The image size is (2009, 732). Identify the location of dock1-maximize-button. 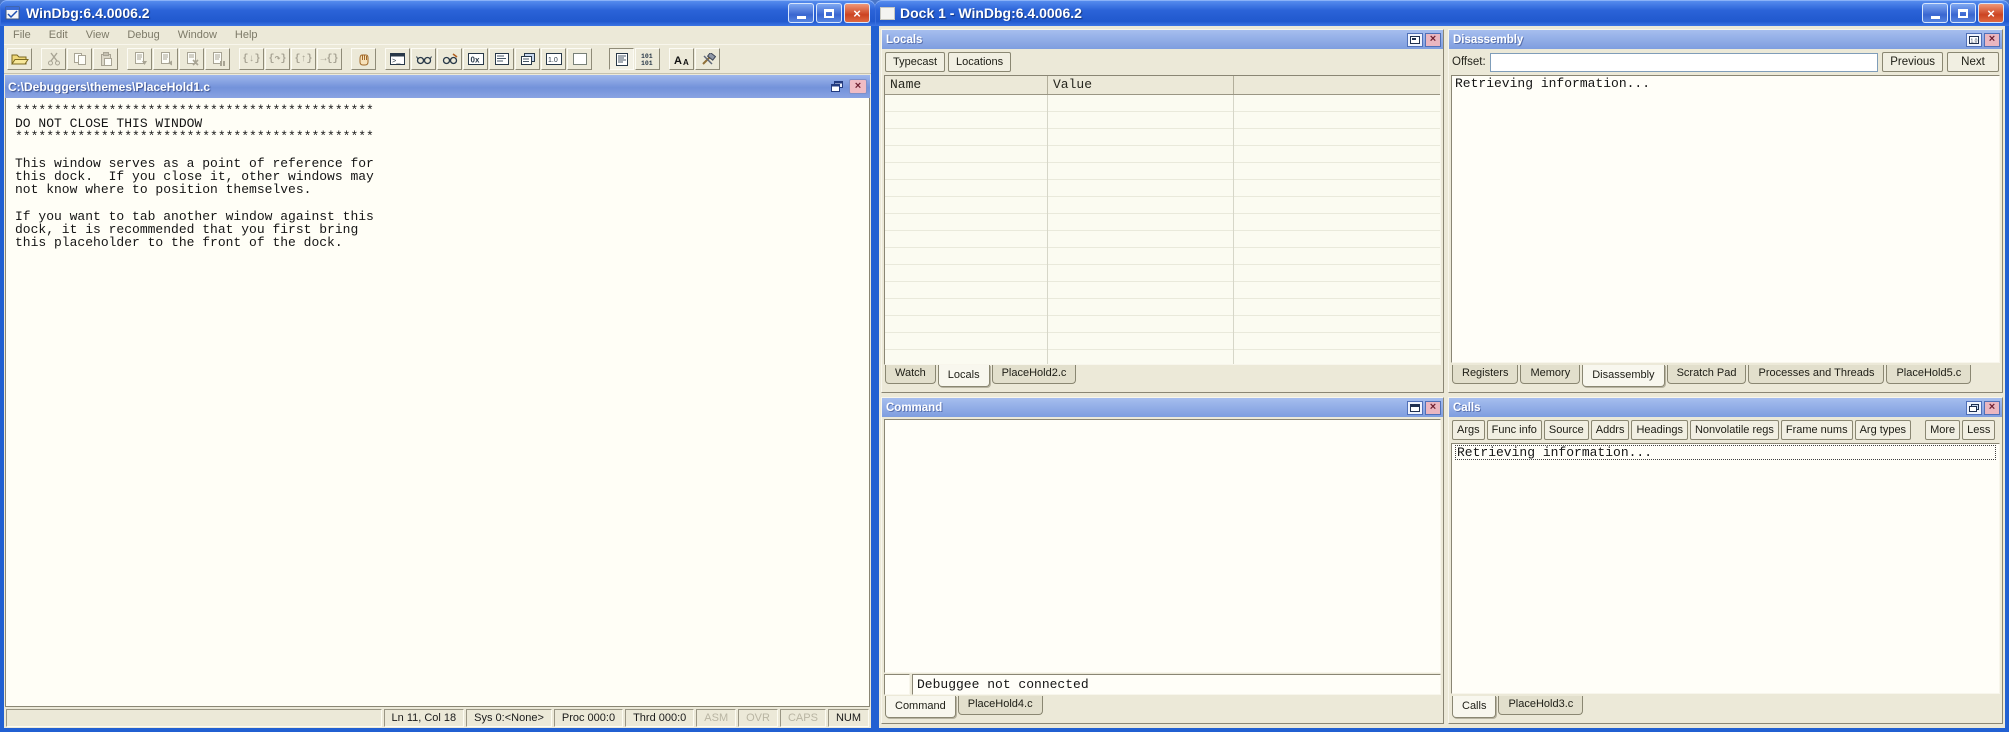
(1963, 13).